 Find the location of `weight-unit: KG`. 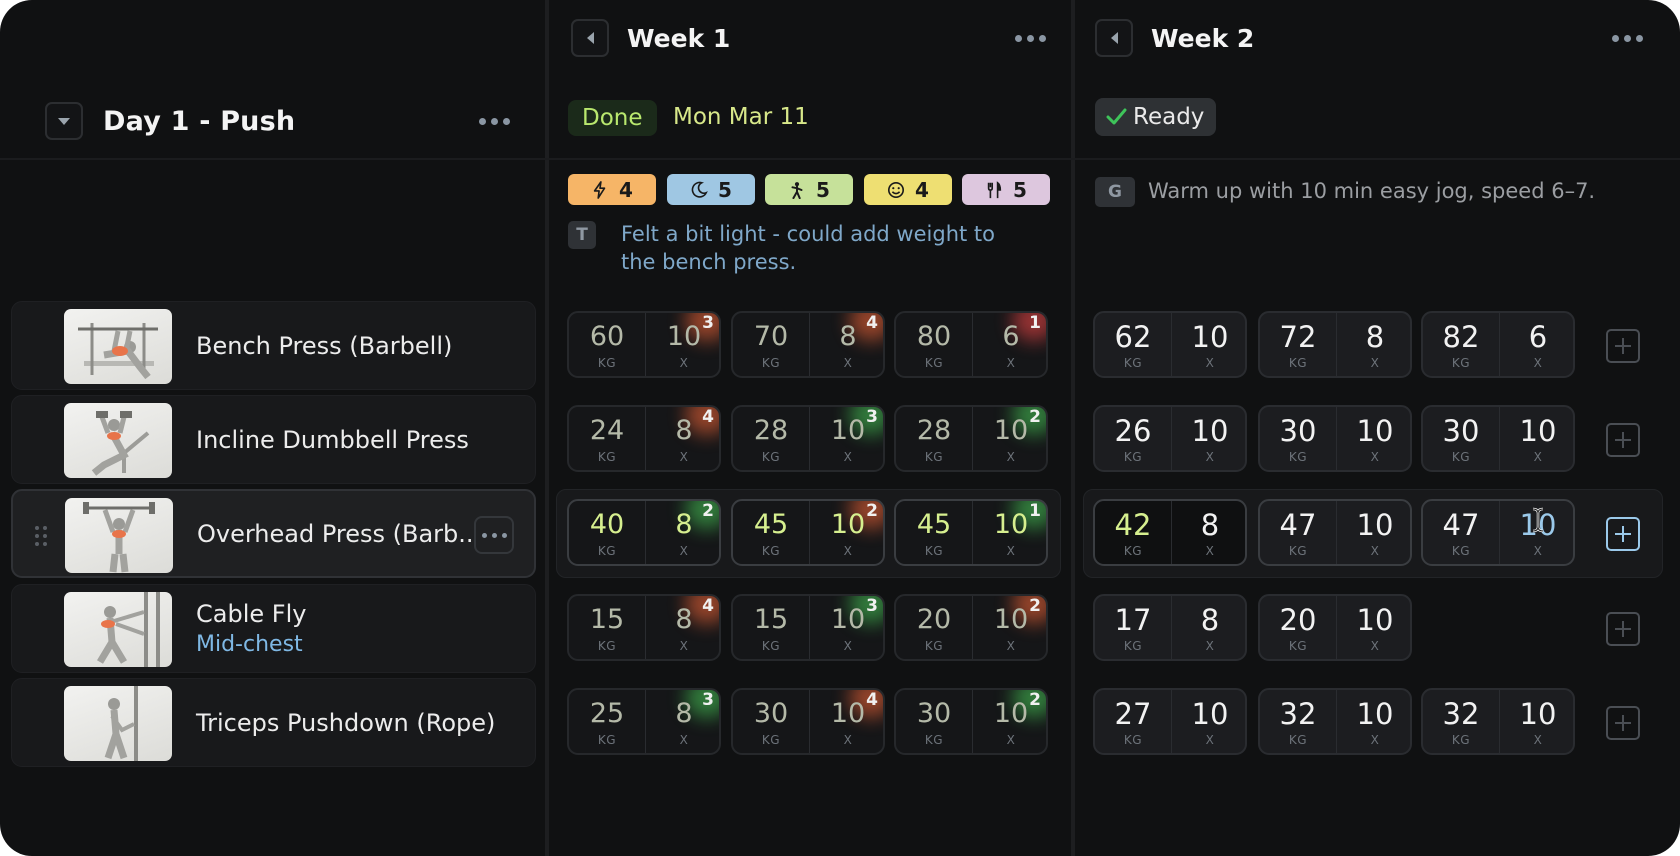

weight-unit: KG is located at coordinates (1298, 457).